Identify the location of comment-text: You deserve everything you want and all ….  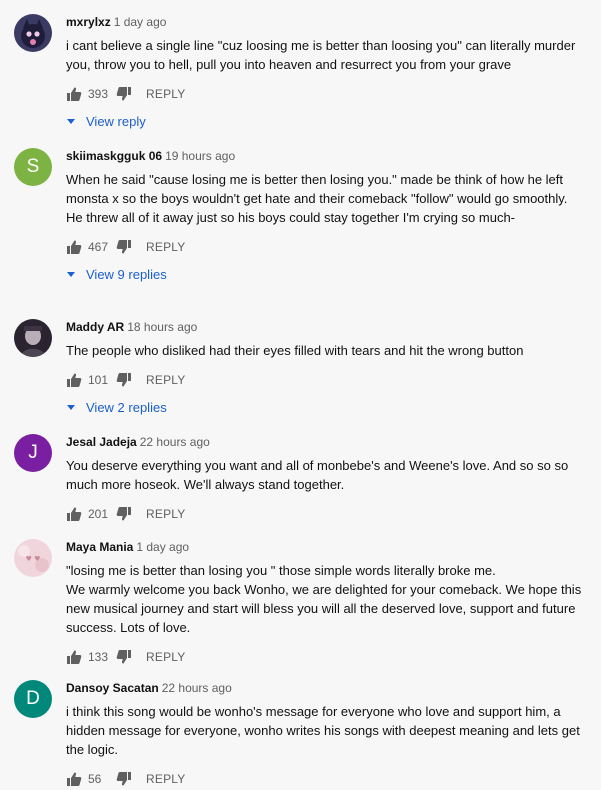
(317, 475).